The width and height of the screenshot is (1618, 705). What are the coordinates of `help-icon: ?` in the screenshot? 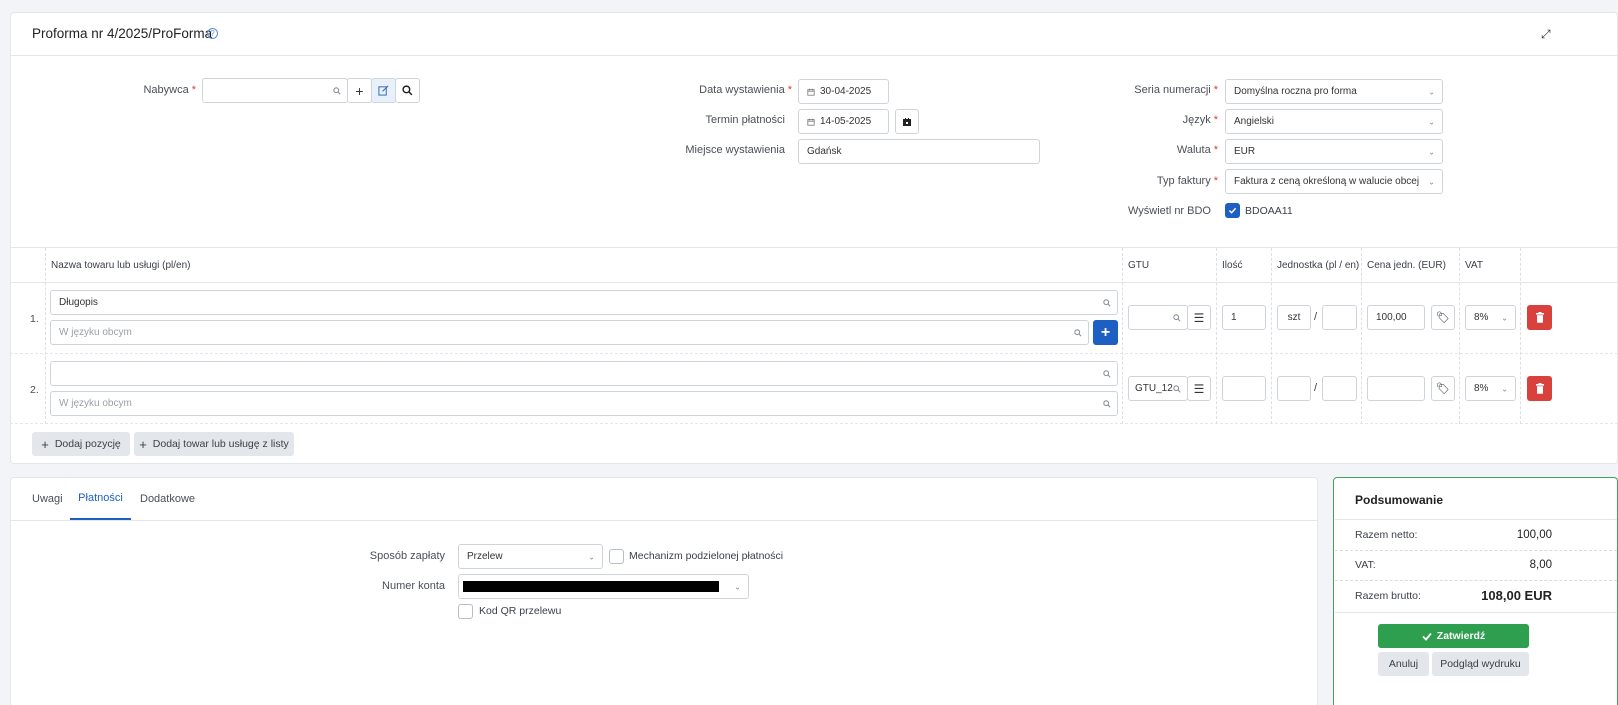 It's located at (212, 33).